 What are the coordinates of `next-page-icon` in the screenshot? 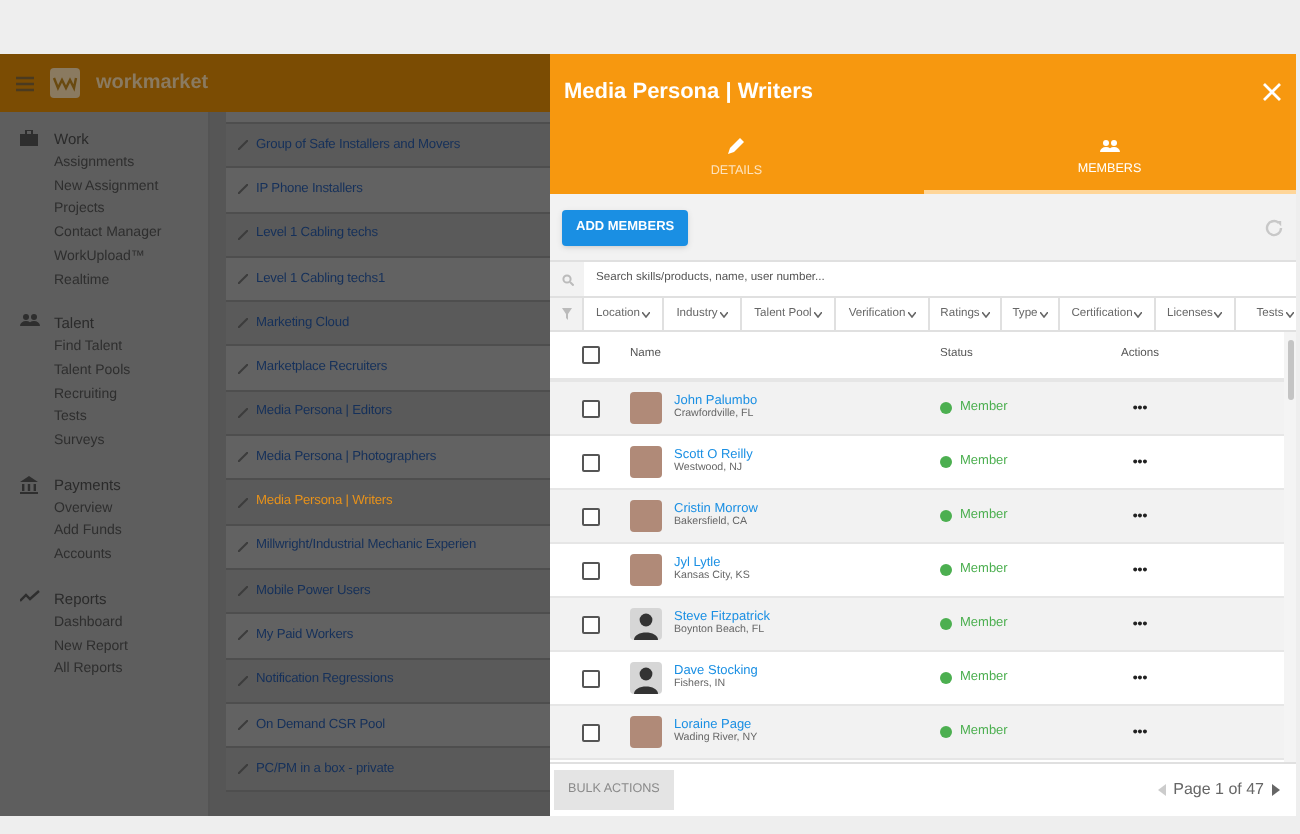 It's located at (1276, 790).